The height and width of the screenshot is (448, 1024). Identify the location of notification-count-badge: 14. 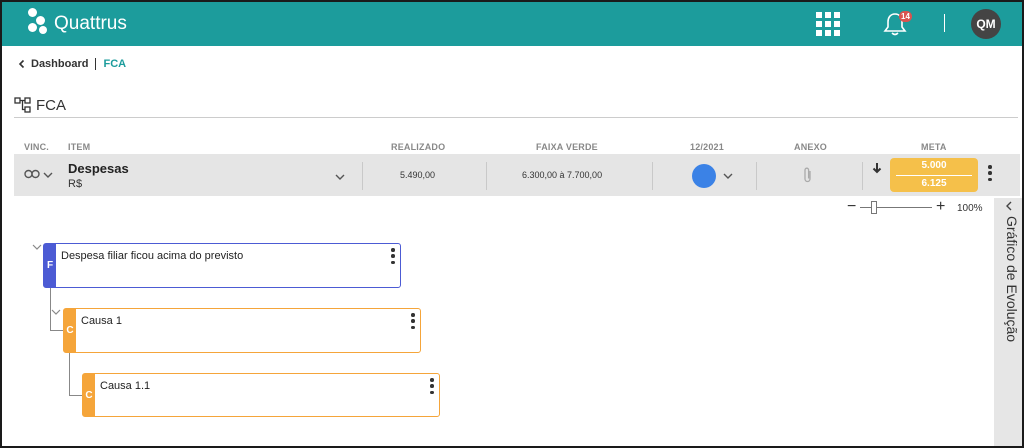
(905, 16).